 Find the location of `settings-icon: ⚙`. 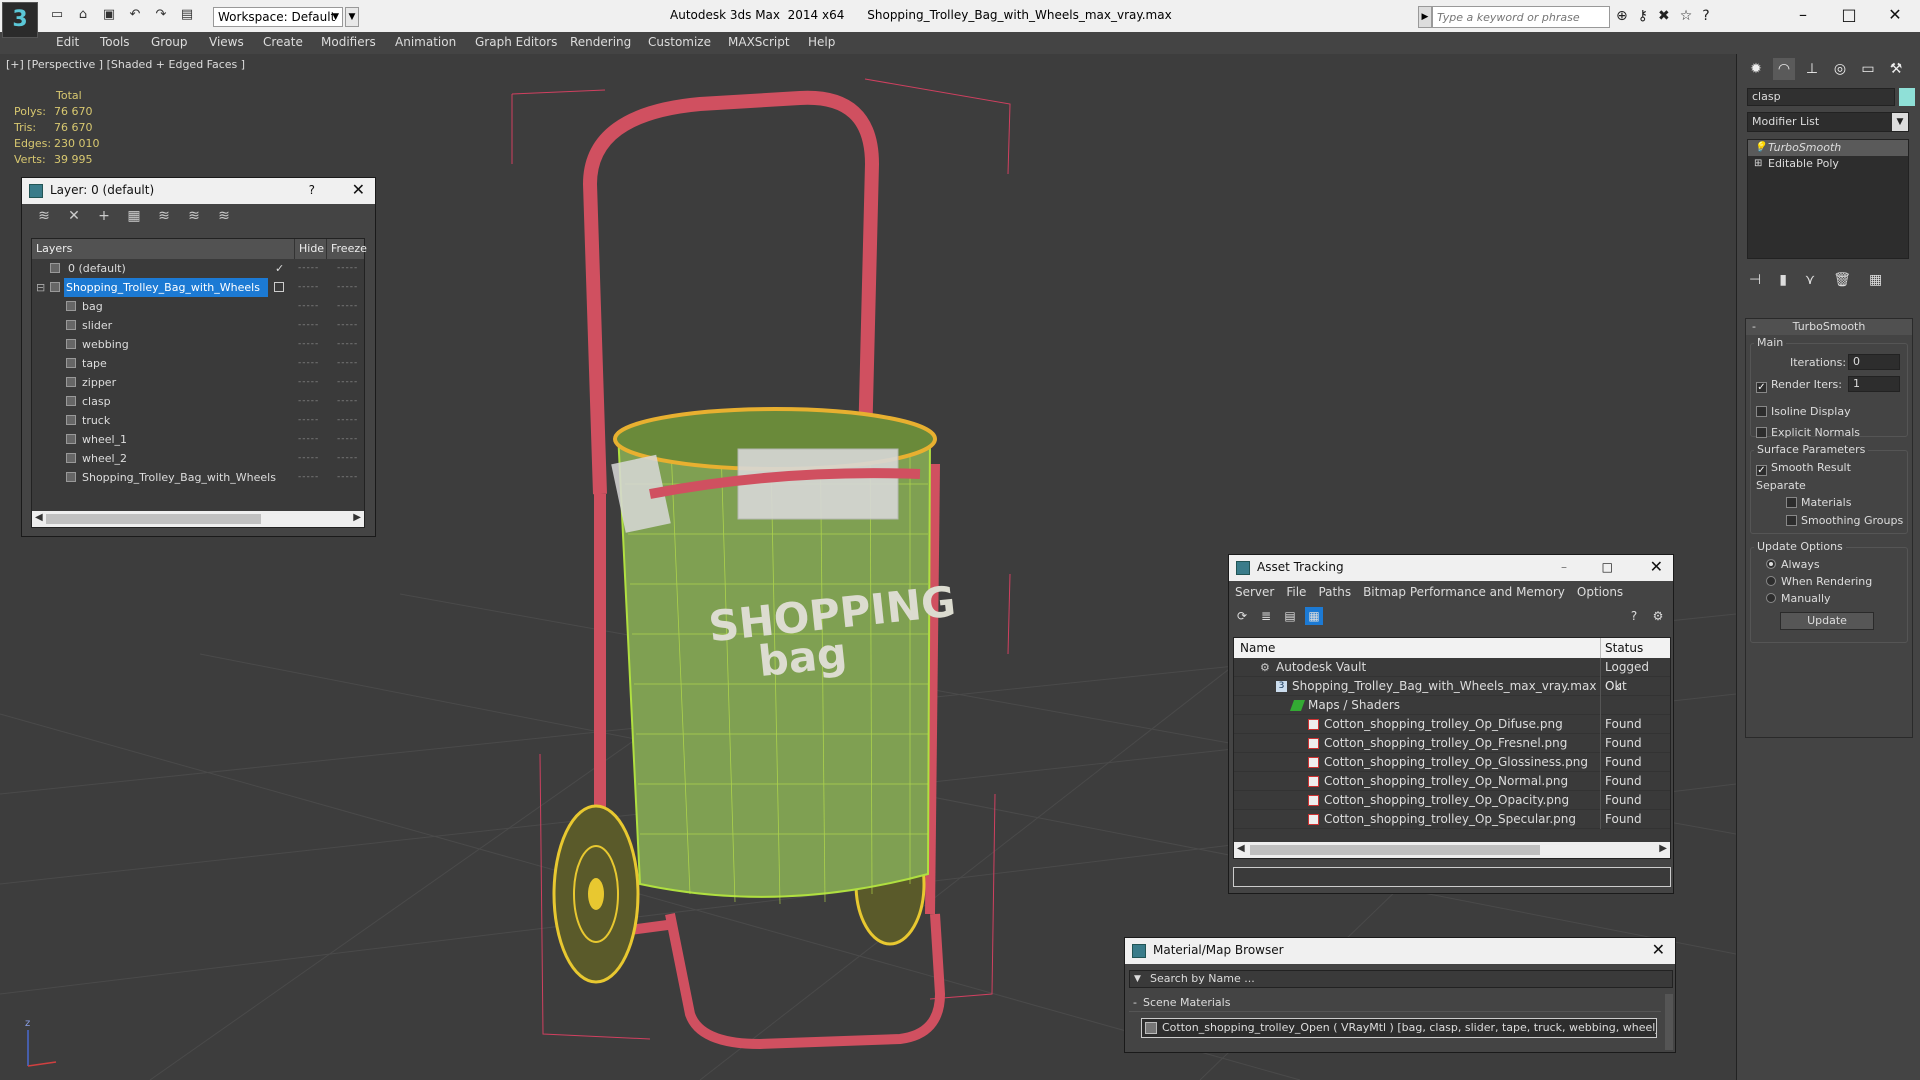

settings-icon: ⚙ is located at coordinates (1658, 616).